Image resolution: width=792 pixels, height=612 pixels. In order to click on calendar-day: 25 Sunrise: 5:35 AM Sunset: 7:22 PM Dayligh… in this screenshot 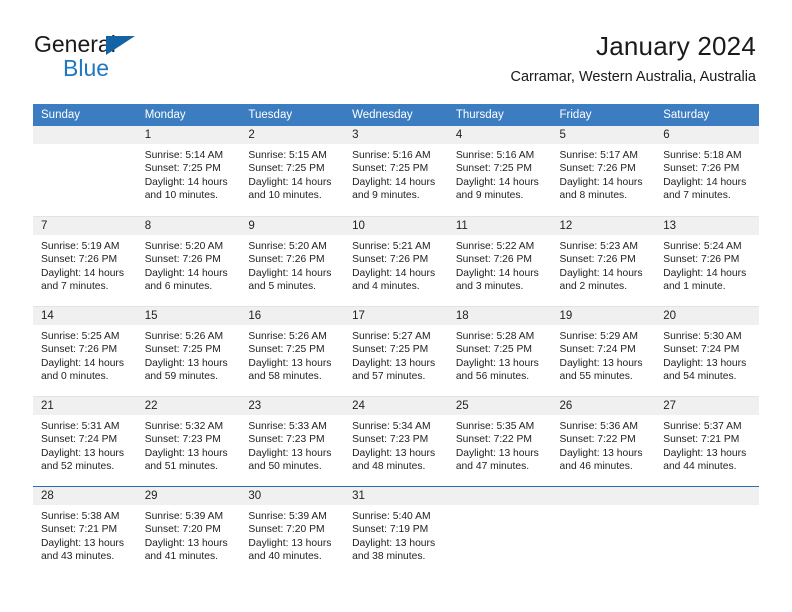, I will do `click(499, 441)`.